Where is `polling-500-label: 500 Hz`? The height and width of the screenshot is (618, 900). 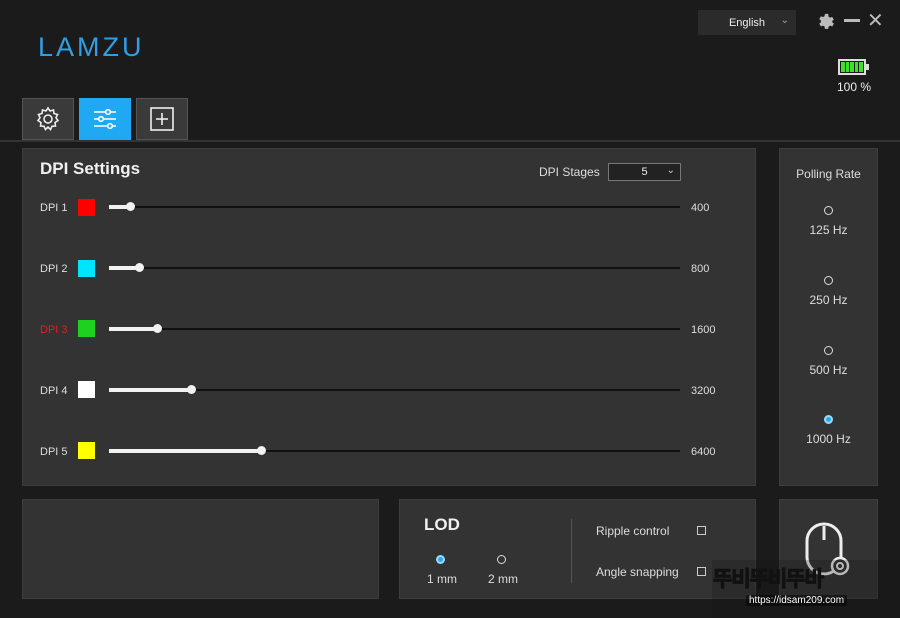
polling-500-label: 500 Hz is located at coordinates (828, 370).